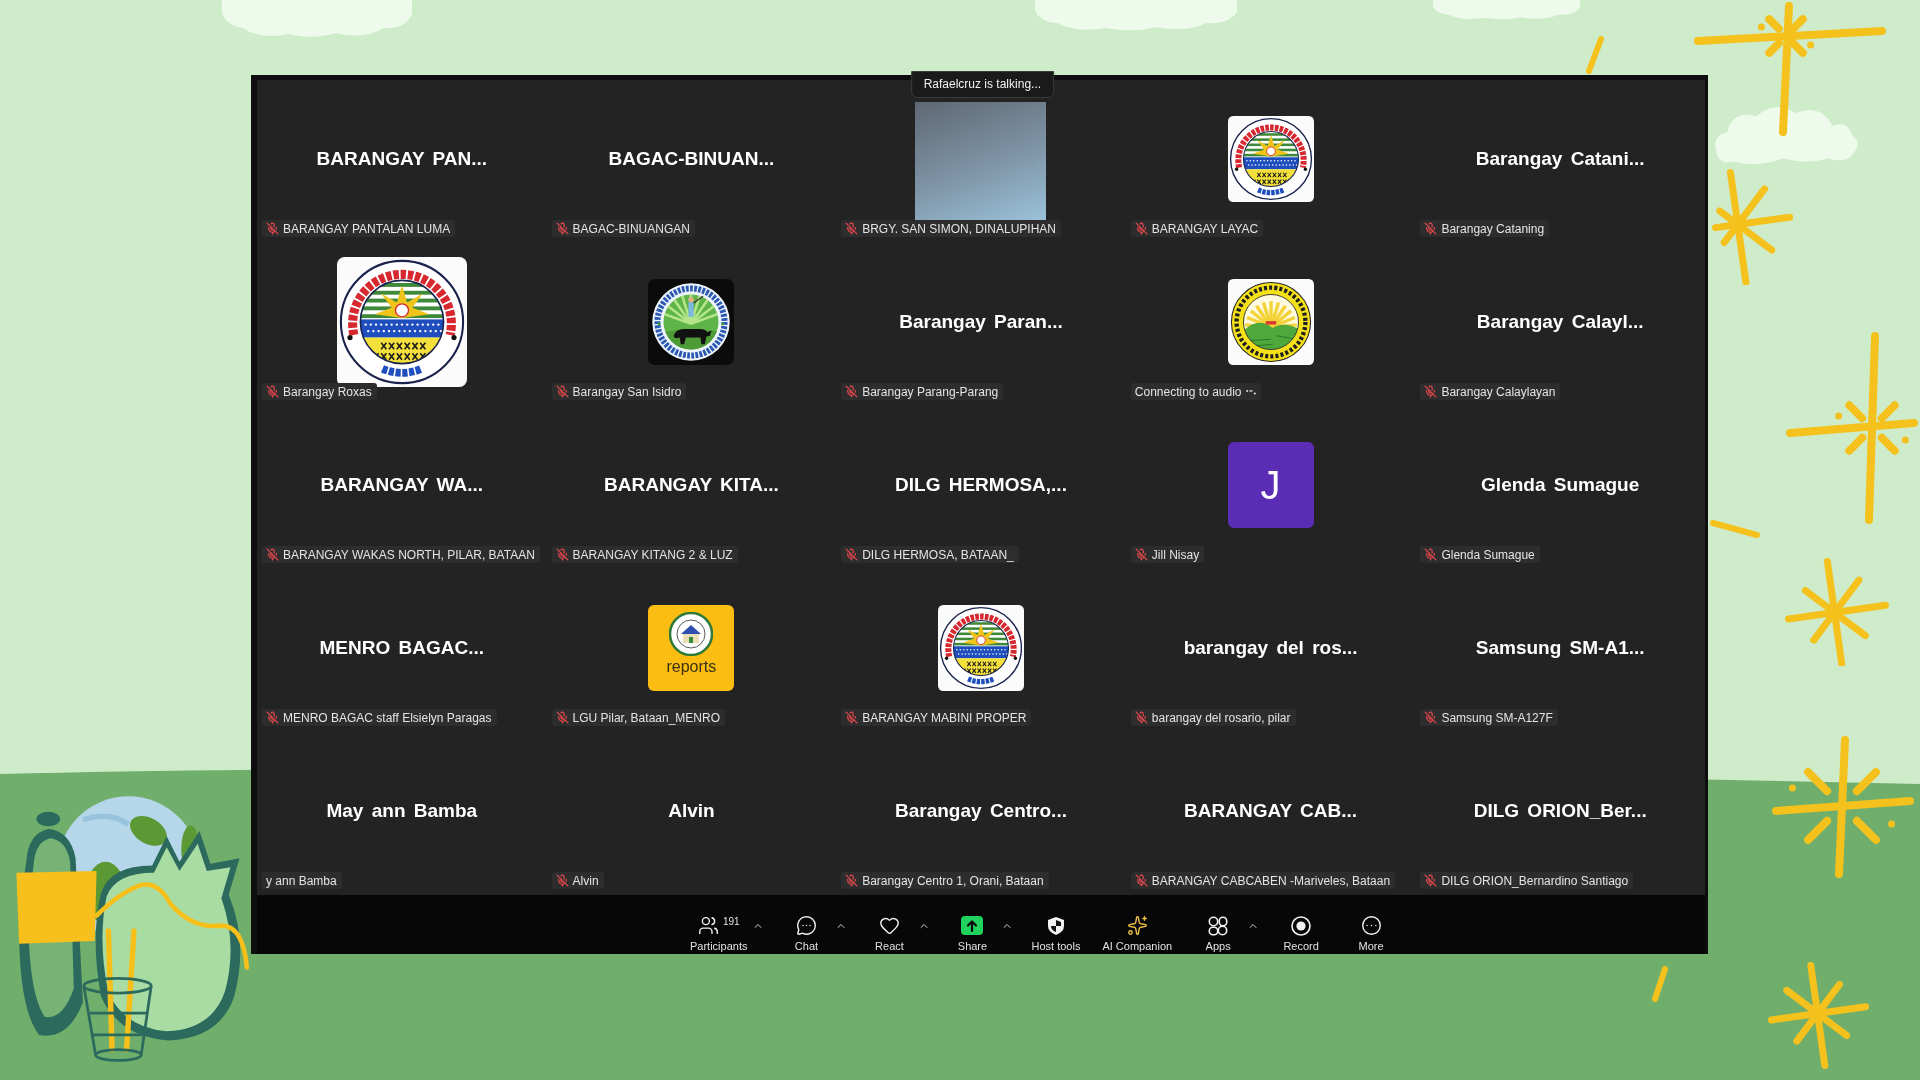  I want to click on apps-icon, so click(1218, 925).